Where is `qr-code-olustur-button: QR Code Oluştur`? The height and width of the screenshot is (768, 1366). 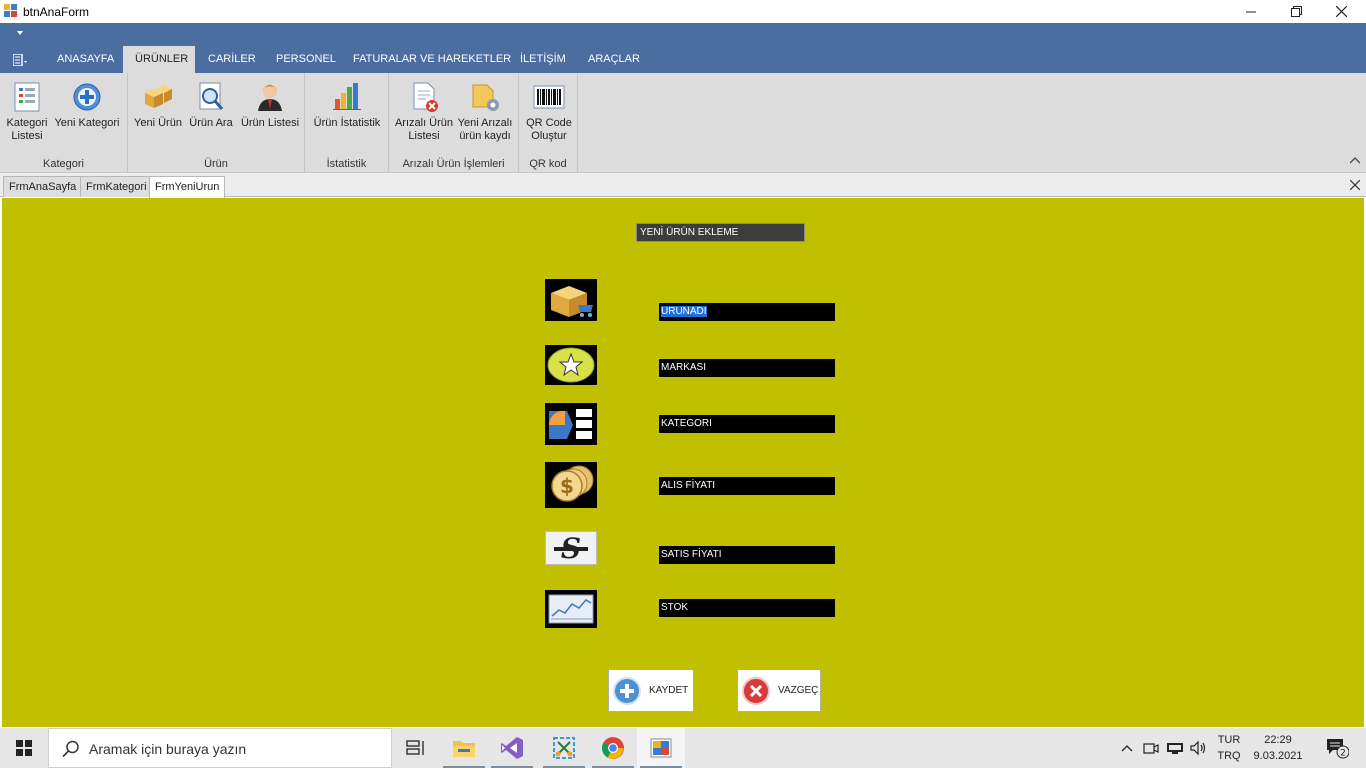
qr-code-olustur-button: QR Code Oluştur is located at coordinates (549, 112).